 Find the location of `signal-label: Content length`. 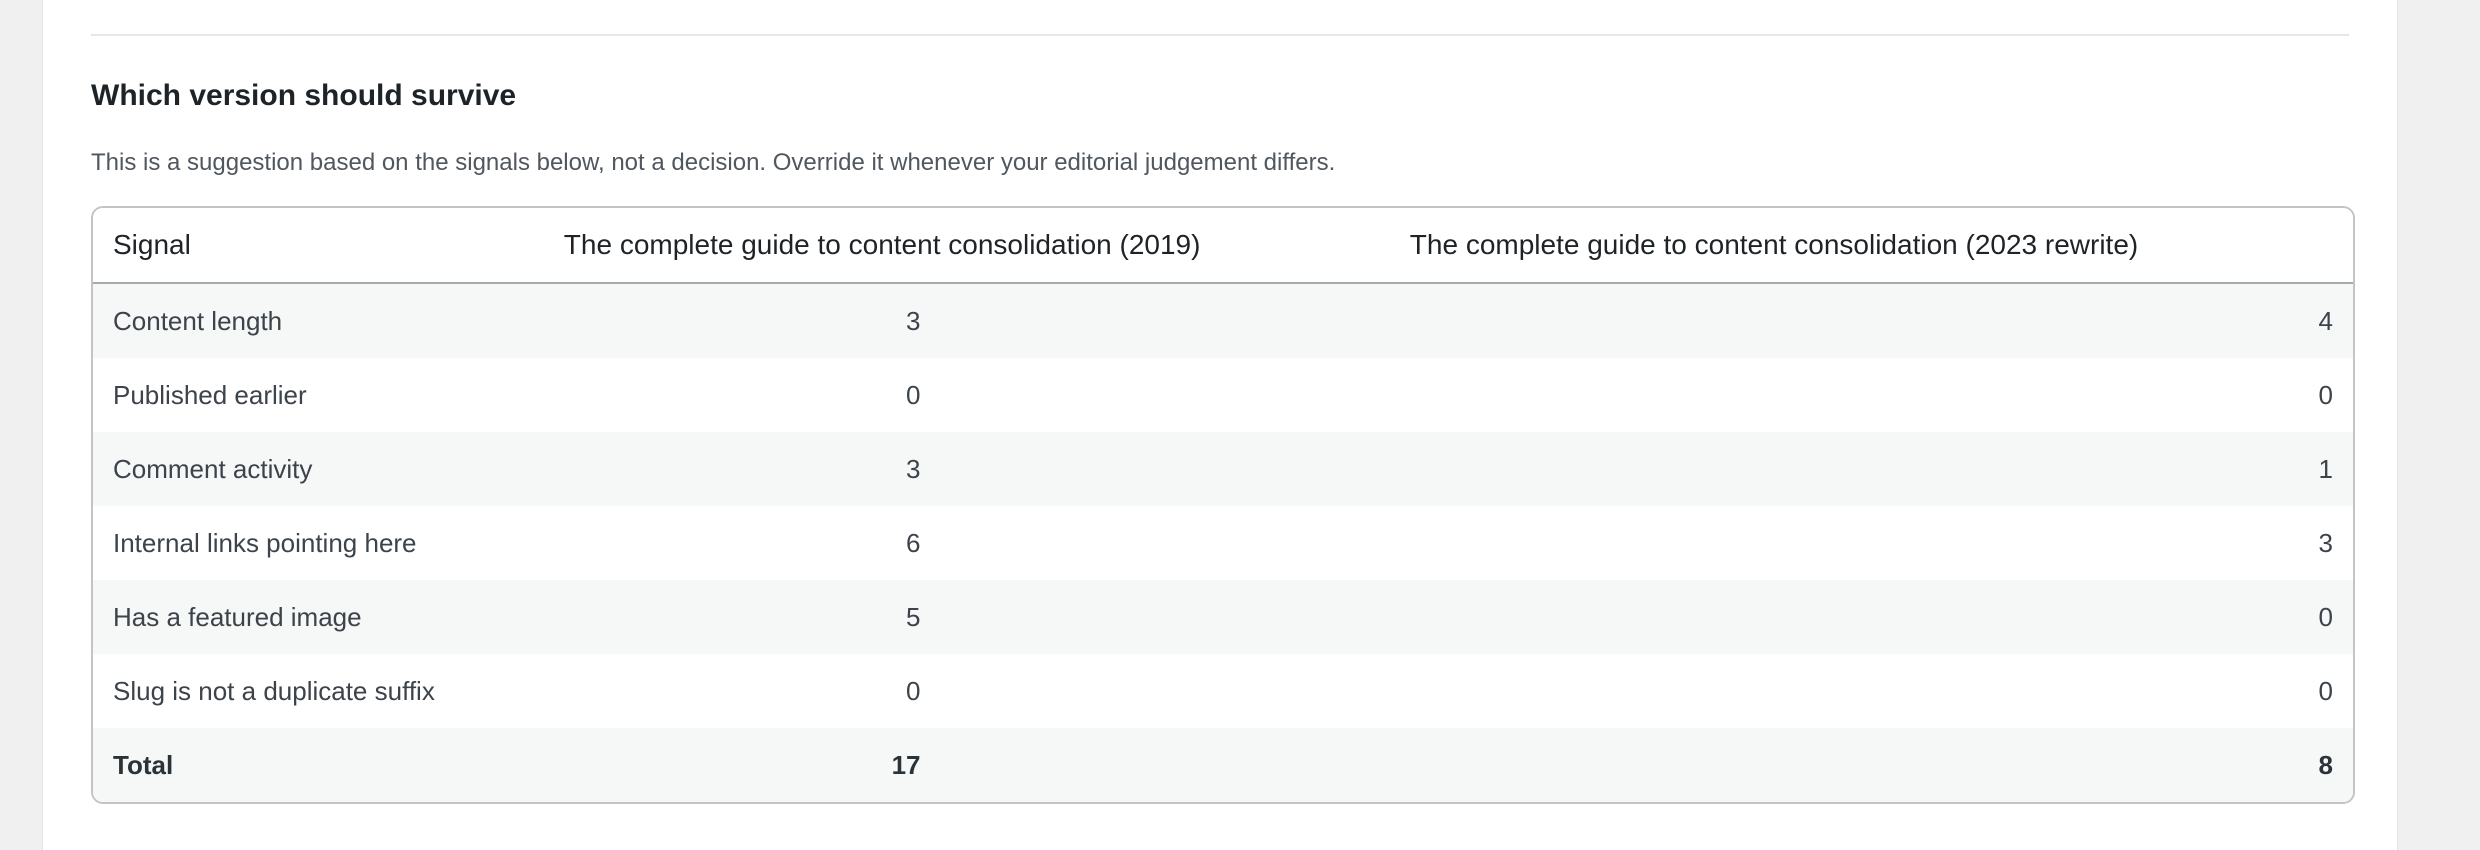

signal-label: Content length is located at coordinates (318, 320).